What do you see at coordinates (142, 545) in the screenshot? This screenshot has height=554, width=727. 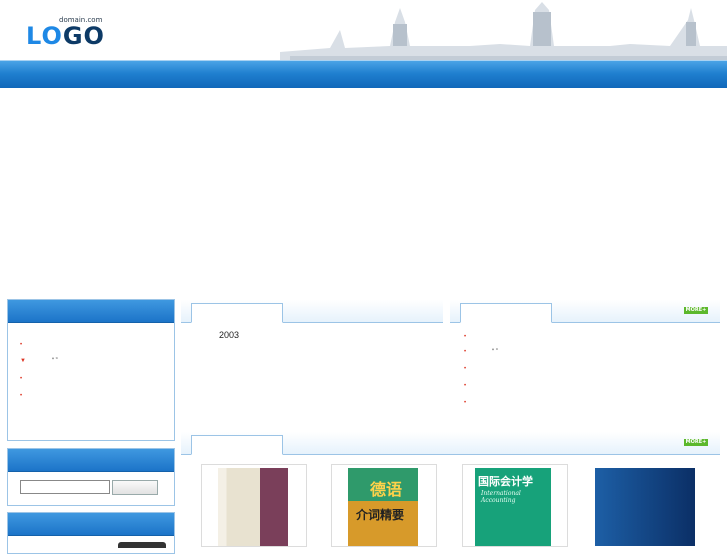 I see `login-image` at bounding box center [142, 545].